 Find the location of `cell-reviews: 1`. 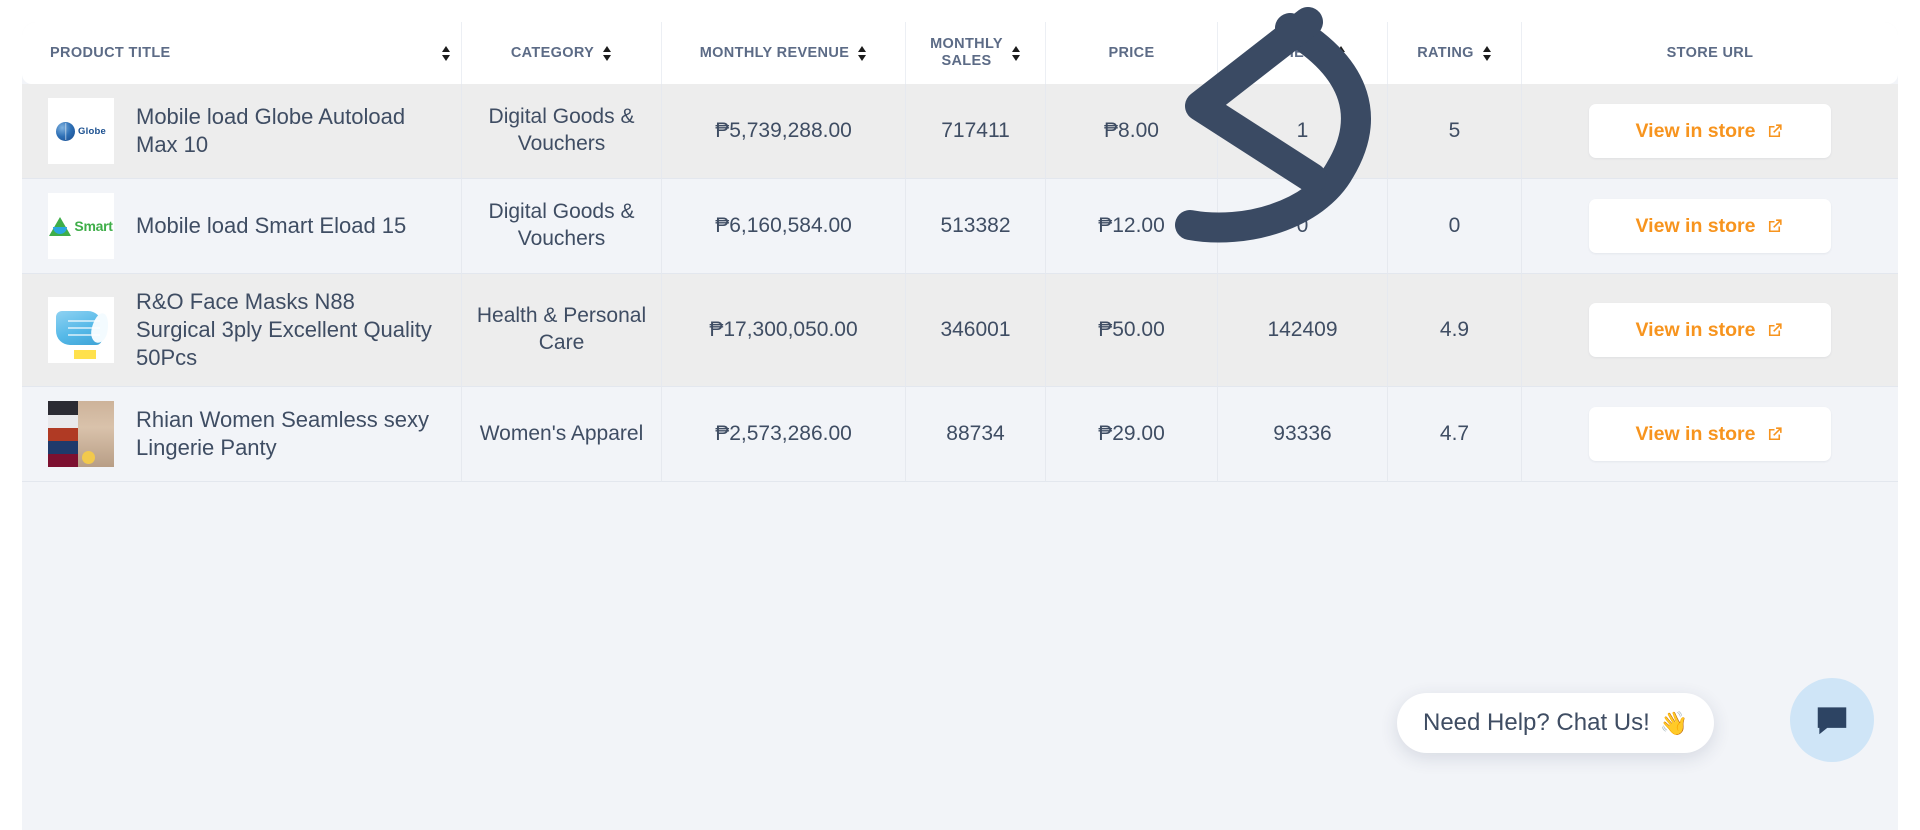

cell-reviews: 1 is located at coordinates (1303, 131).